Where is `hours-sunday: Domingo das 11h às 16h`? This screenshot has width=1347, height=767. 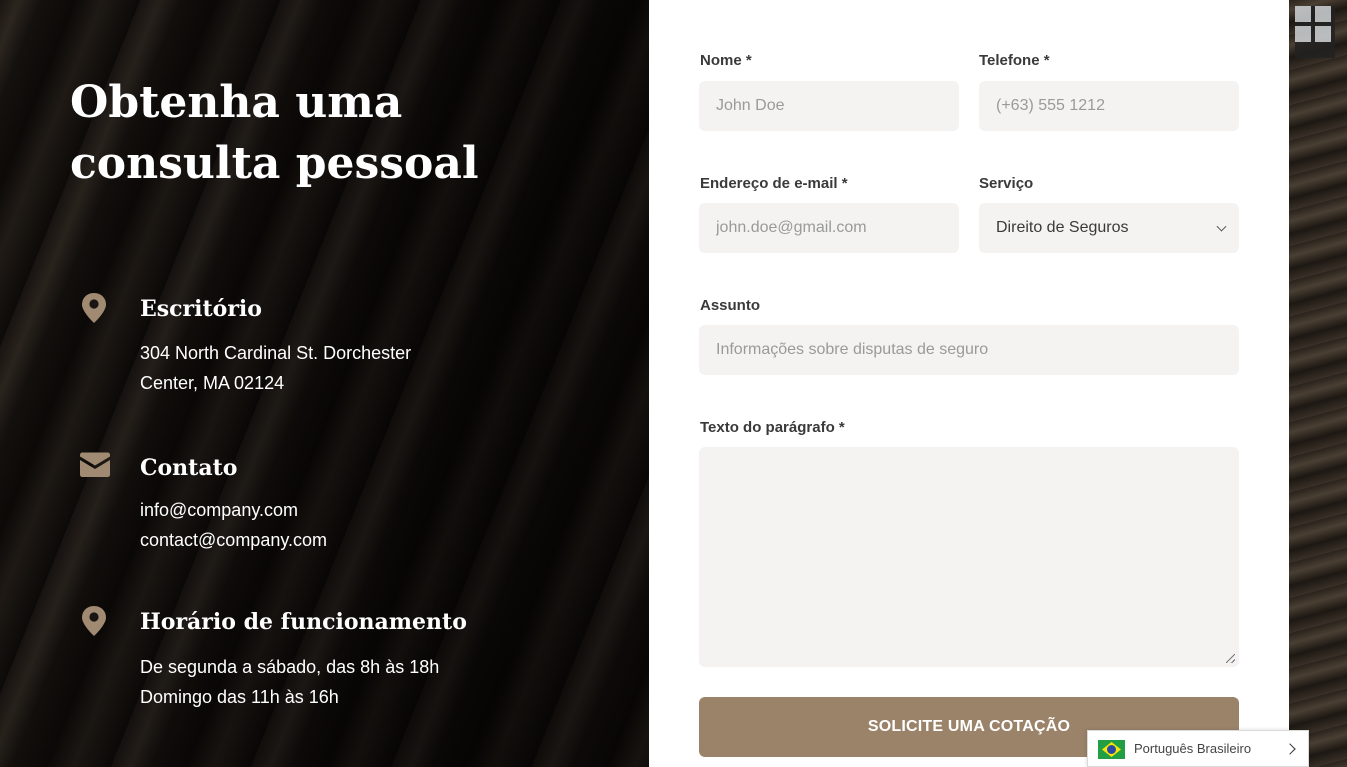
hours-sunday: Domingo das 11h às 16h is located at coordinates (239, 697).